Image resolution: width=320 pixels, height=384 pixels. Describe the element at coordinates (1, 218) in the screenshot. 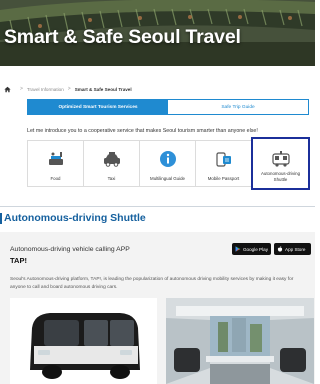

I see `section-accent-bar` at that location.